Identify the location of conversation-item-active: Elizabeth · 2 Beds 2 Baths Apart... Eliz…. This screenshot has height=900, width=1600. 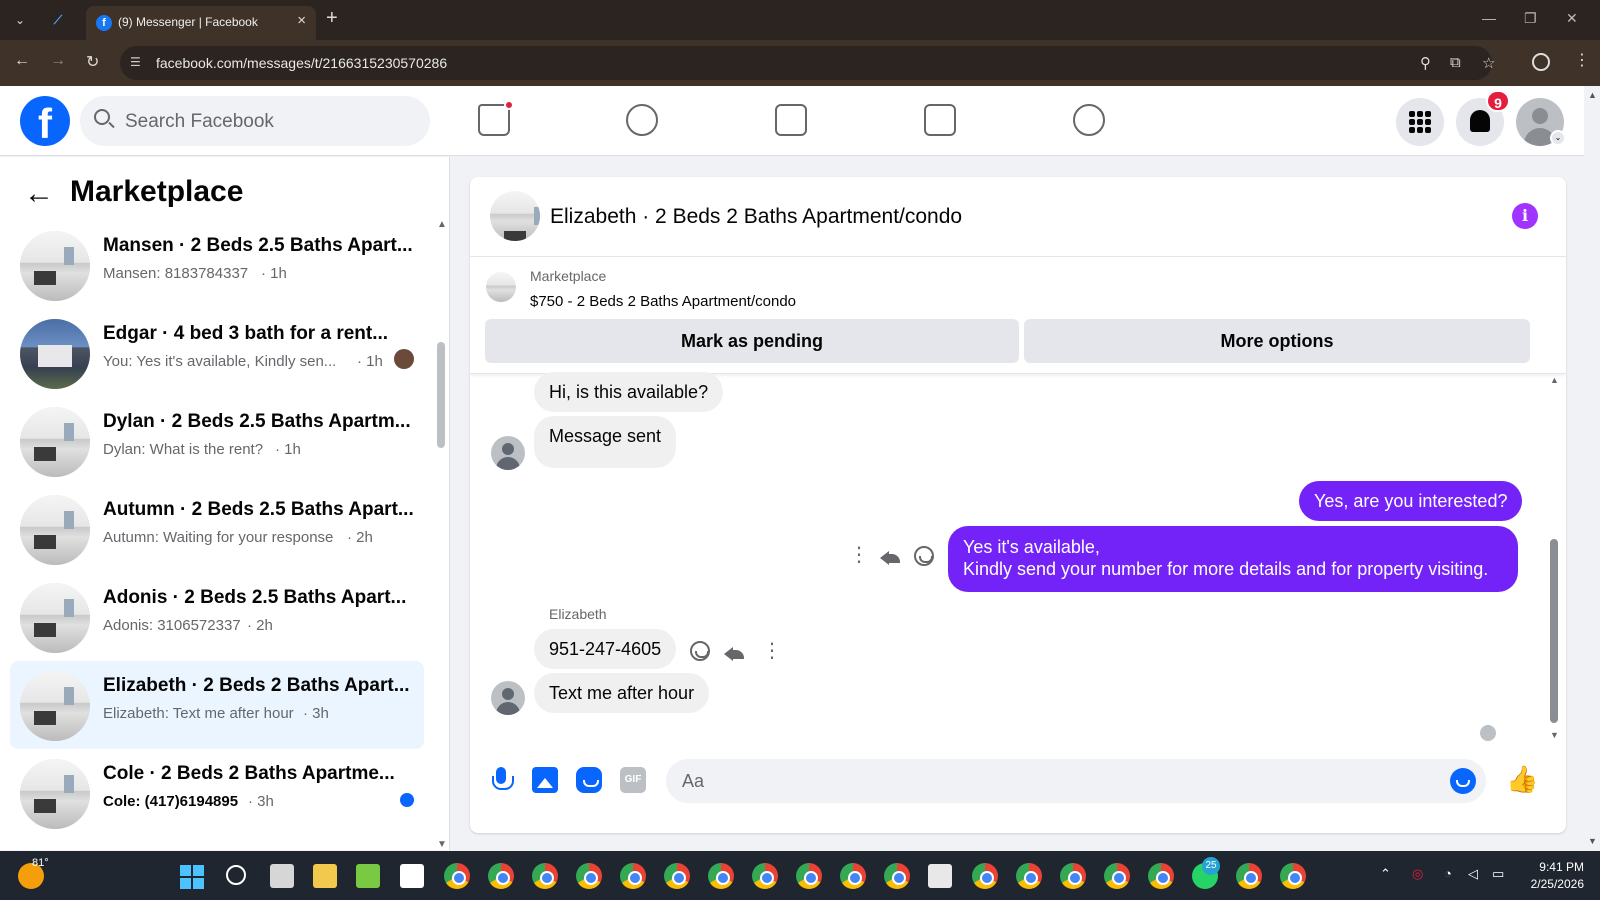
(217, 705).